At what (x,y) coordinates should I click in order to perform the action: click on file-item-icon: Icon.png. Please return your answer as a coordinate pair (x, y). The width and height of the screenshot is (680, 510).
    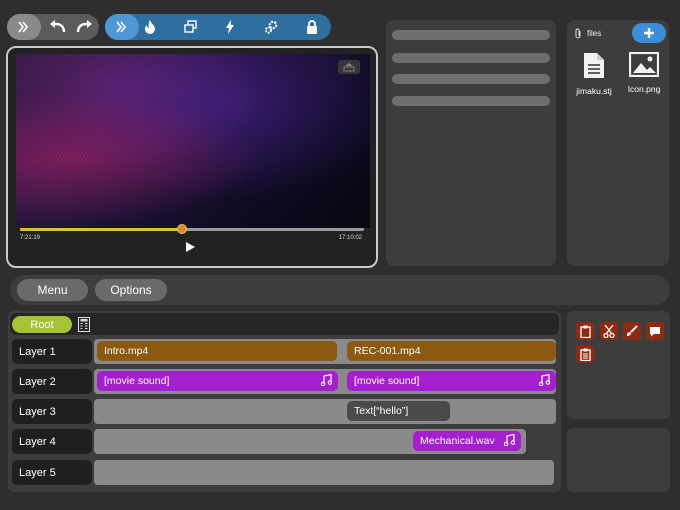
    Looking at the image, I should click on (644, 72).